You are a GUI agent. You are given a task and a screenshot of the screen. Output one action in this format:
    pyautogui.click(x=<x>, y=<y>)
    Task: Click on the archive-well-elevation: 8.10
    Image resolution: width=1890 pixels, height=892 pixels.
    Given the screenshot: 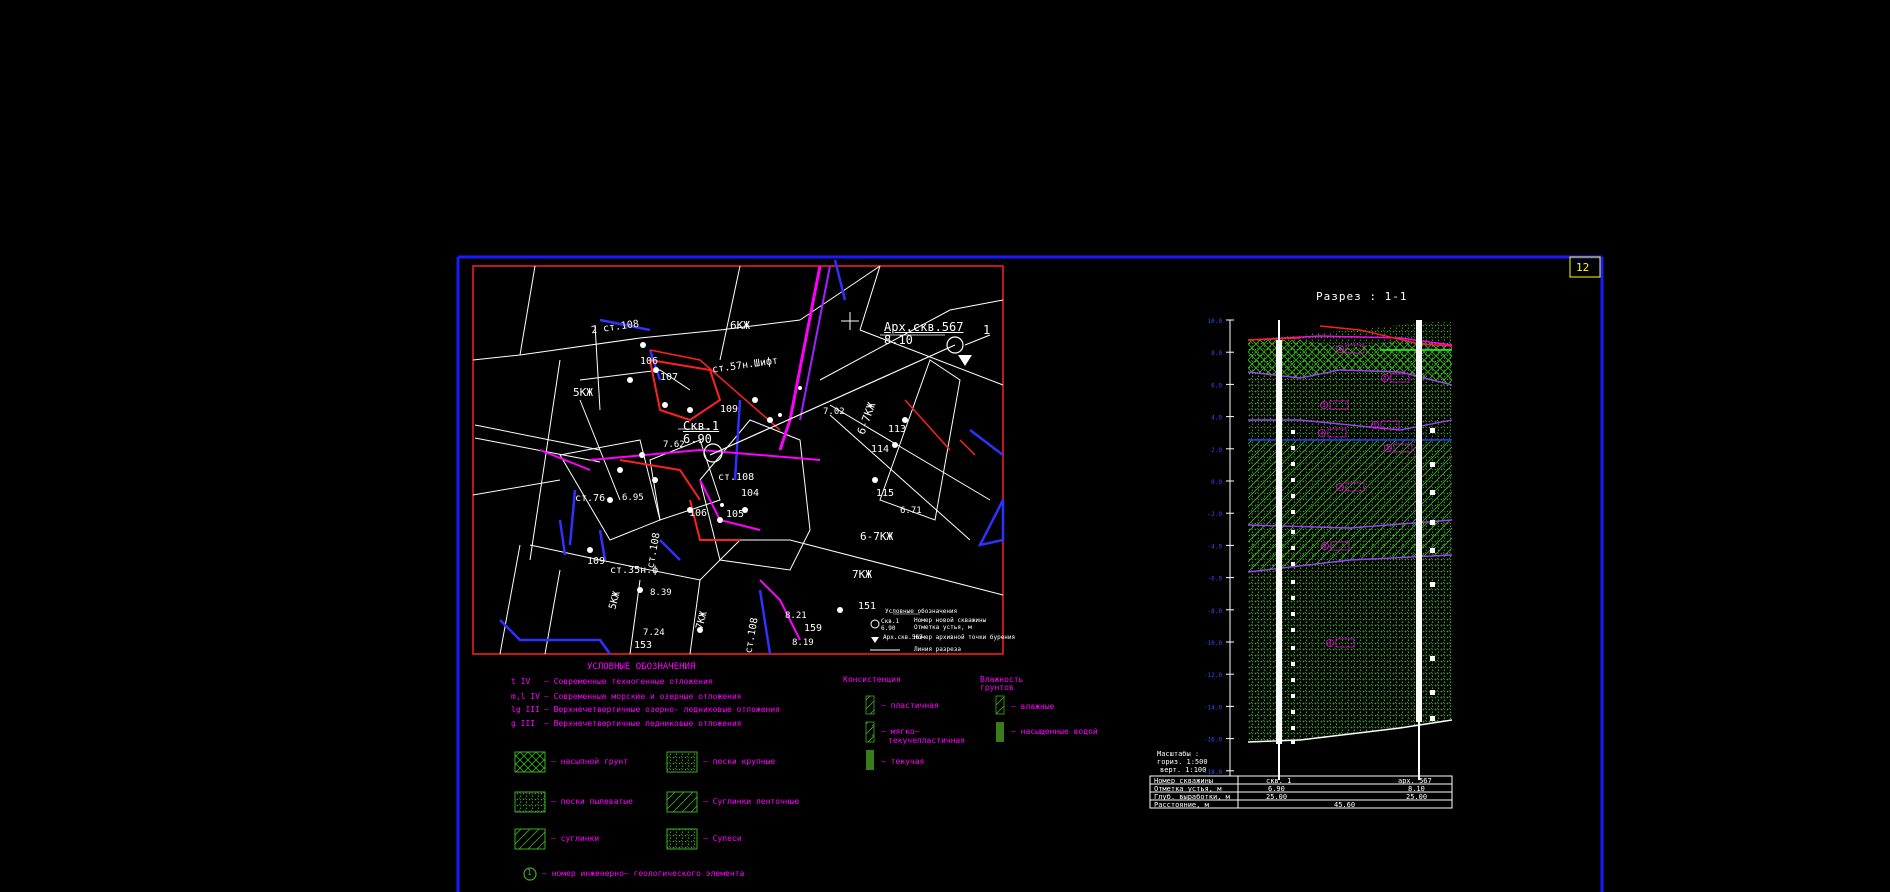 What is the action you would take?
    pyautogui.click(x=898, y=340)
    